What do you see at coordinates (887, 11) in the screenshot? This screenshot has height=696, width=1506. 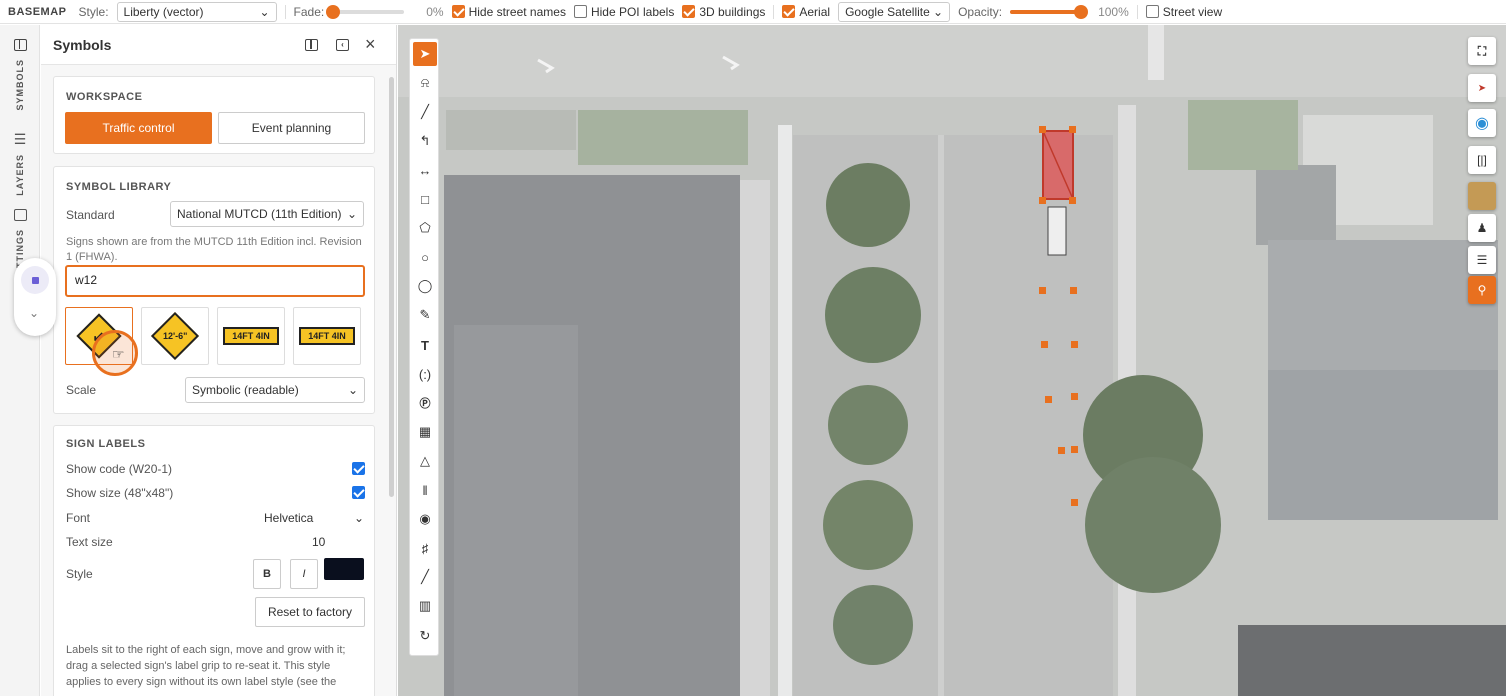 I see `imagery-select-value: Google Satellite` at bounding box center [887, 11].